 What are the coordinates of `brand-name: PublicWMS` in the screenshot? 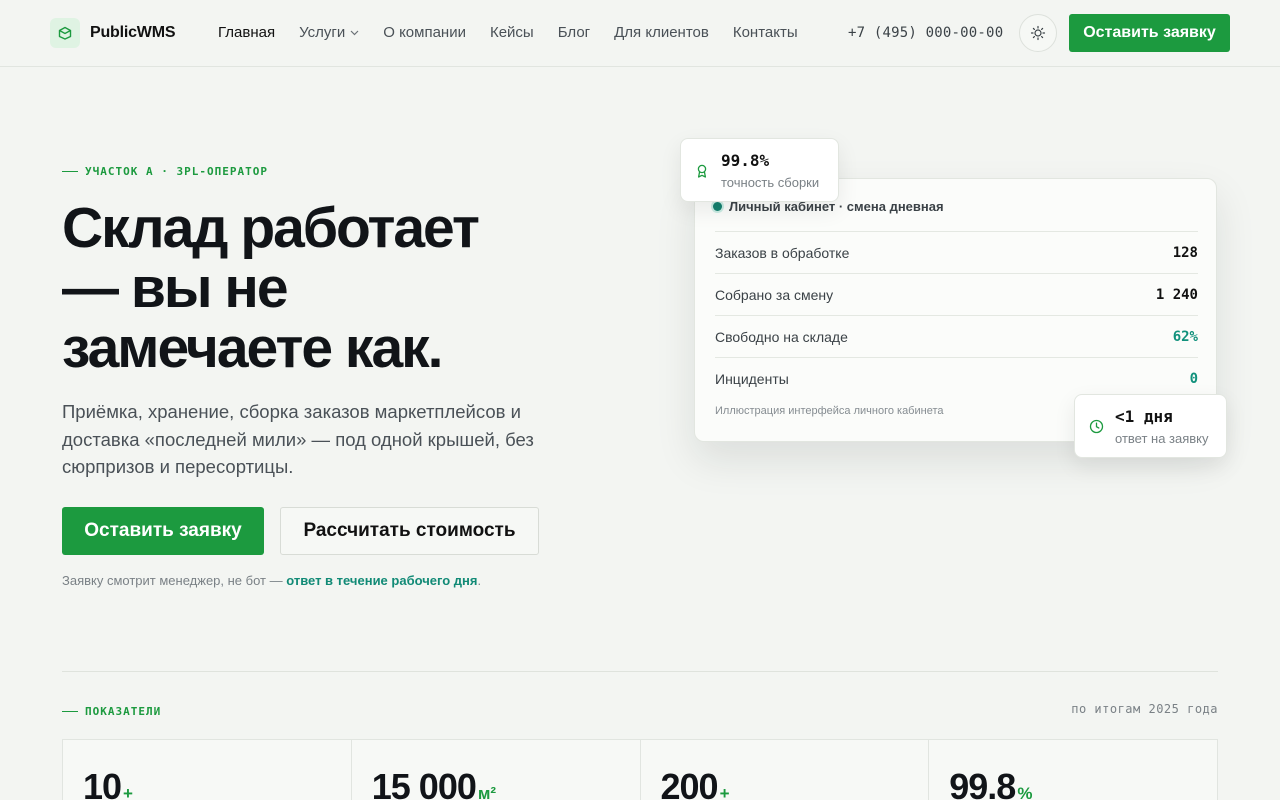 It's located at (133, 32).